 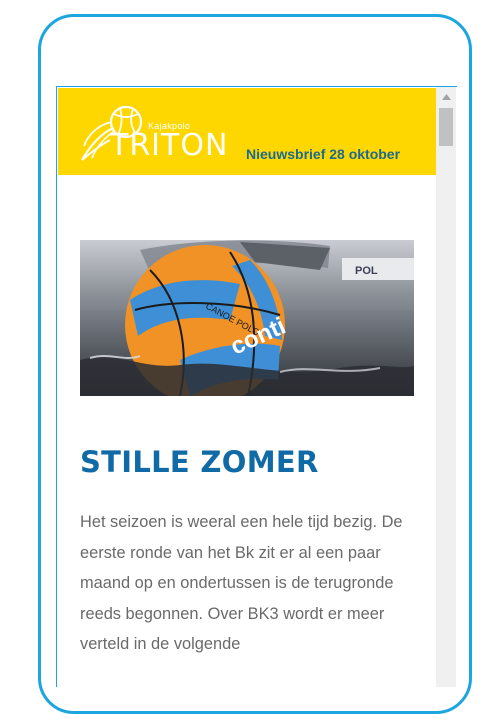 I want to click on newsletter-header: Kajakpolo TRITON Nieuwsbrief 28 oktober, so click(x=247, y=131).